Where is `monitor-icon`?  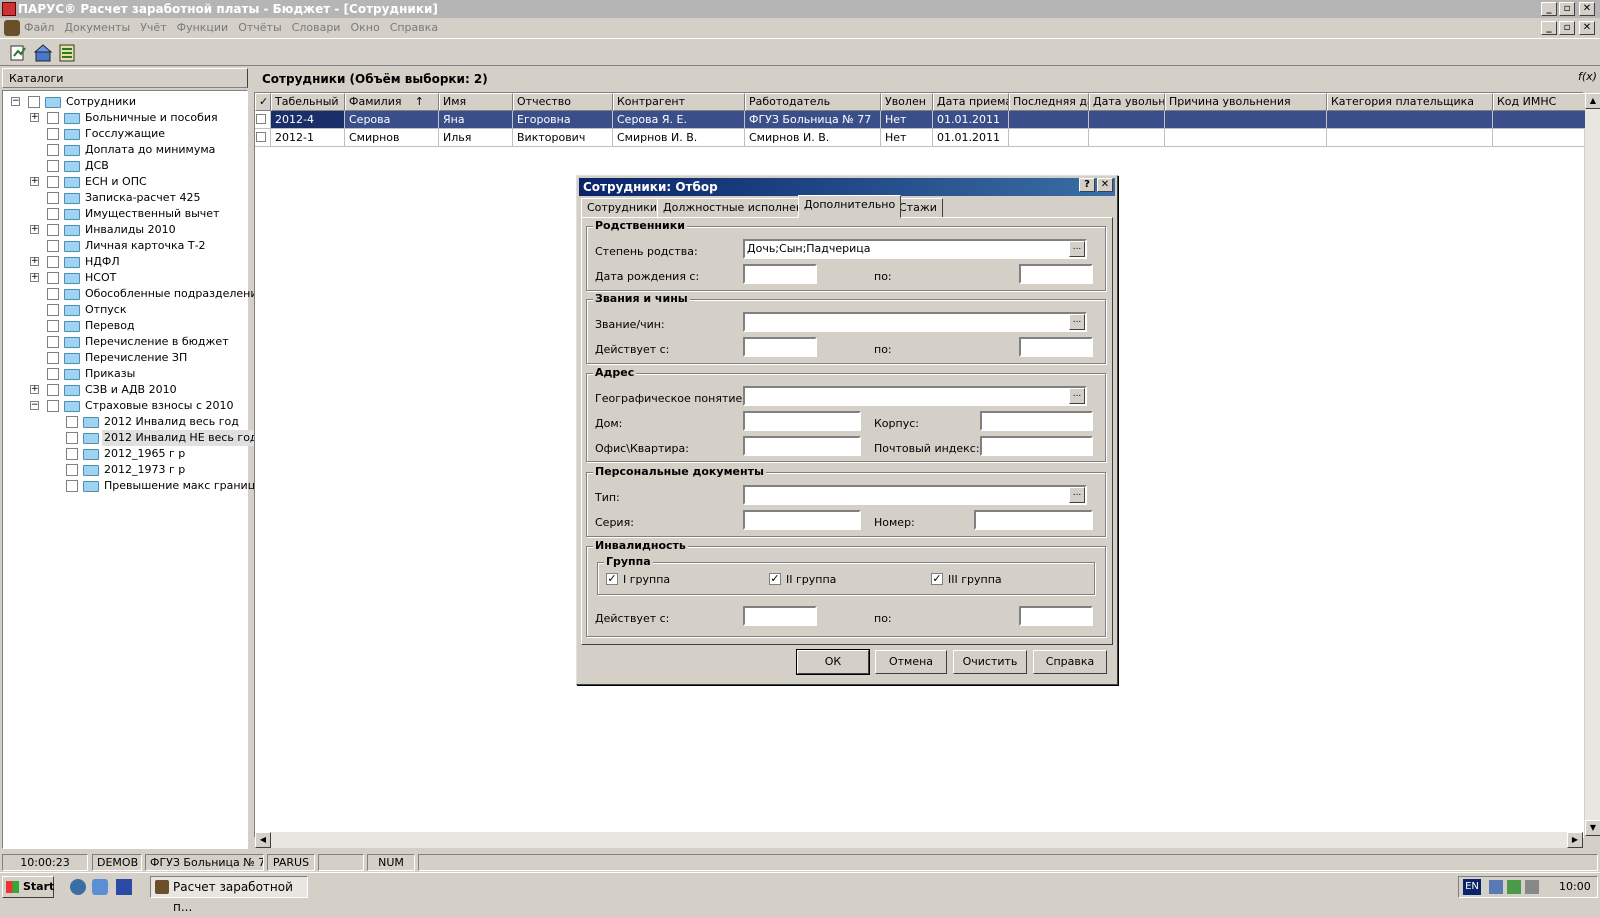 monitor-icon is located at coordinates (1532, 887).